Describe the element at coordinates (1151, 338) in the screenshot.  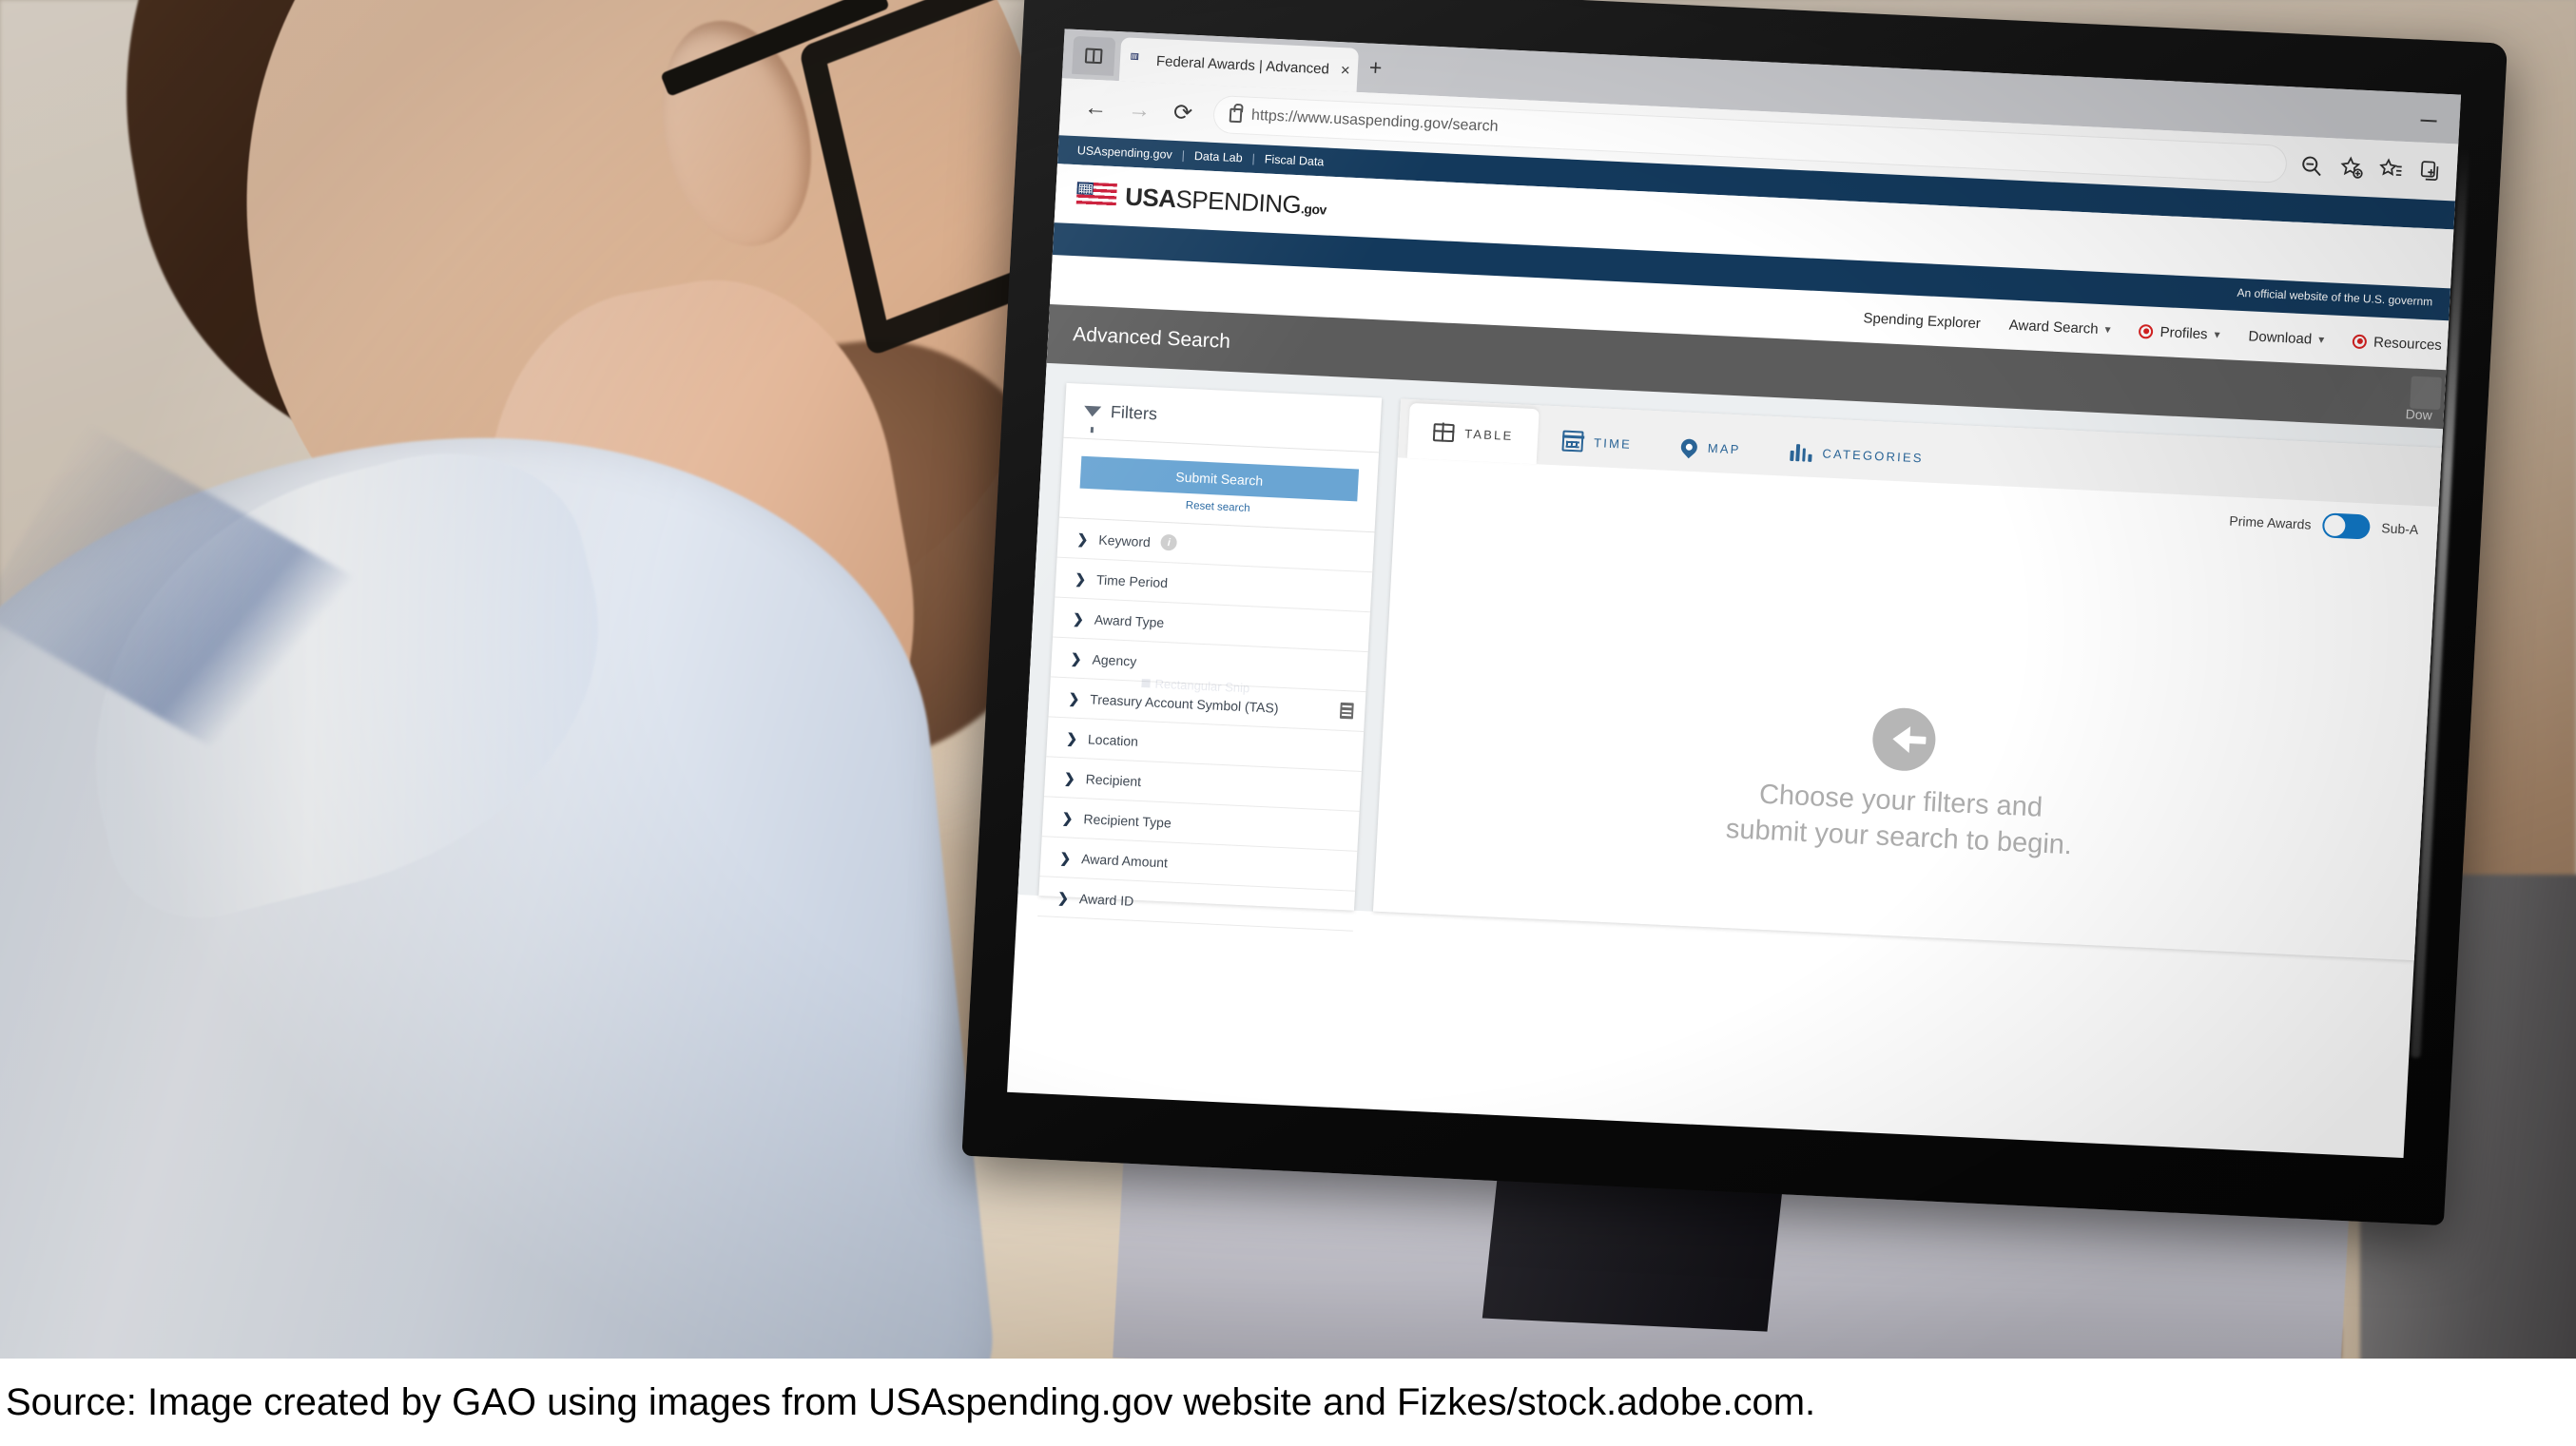
I see `page-title: Advanced Search` at that location.